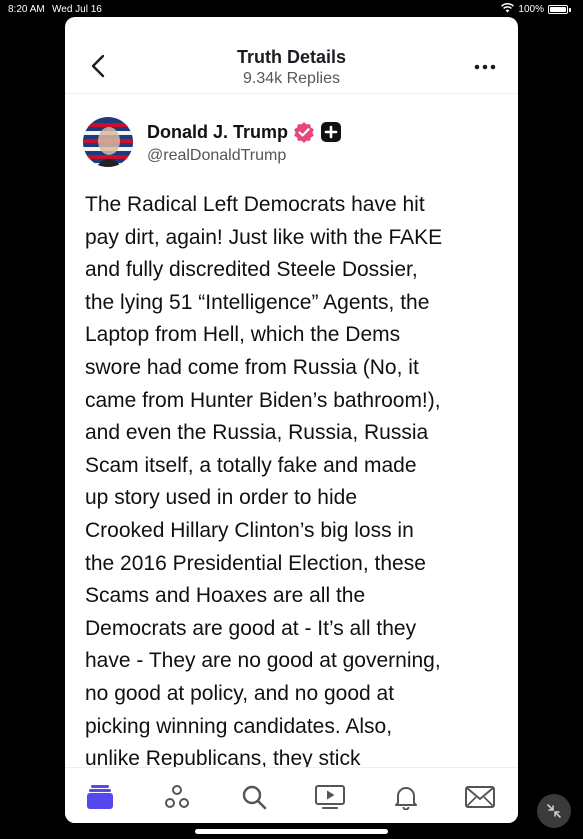 This screenshot has height=839, width=583. What do you see at coordinates (251, 628) in the screenshot?
I see `post-line: Democrats are good at - It’s all they` at bounding box center [251, 628].